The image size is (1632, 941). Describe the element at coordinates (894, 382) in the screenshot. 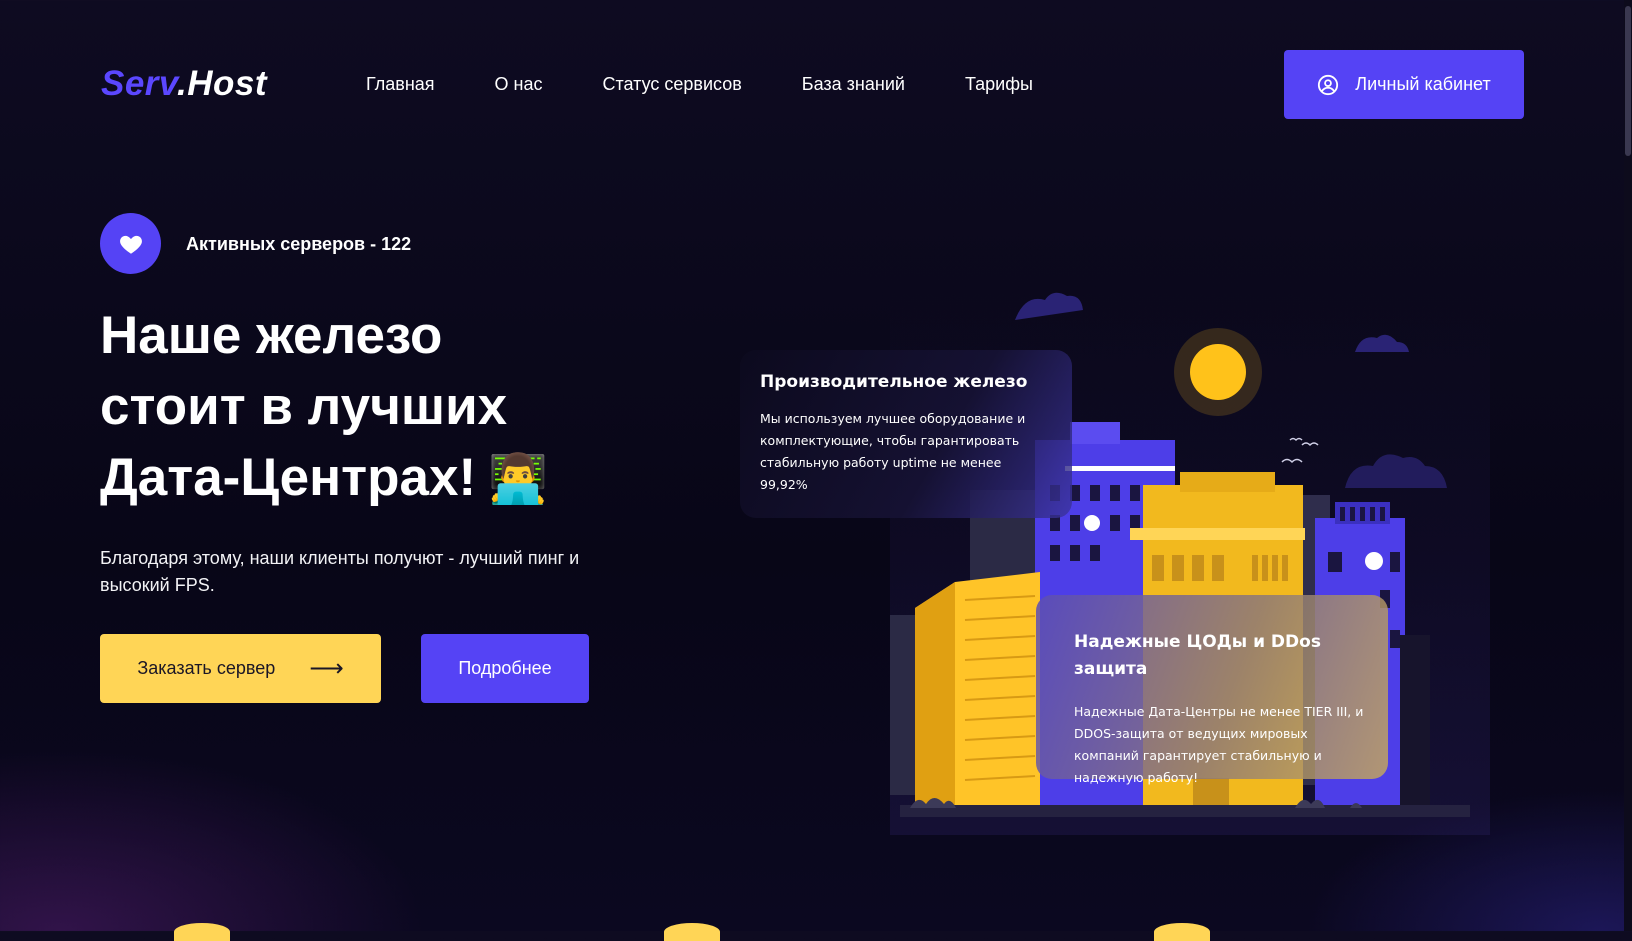

I see `feature-card-title: Производительное железо` at that location.